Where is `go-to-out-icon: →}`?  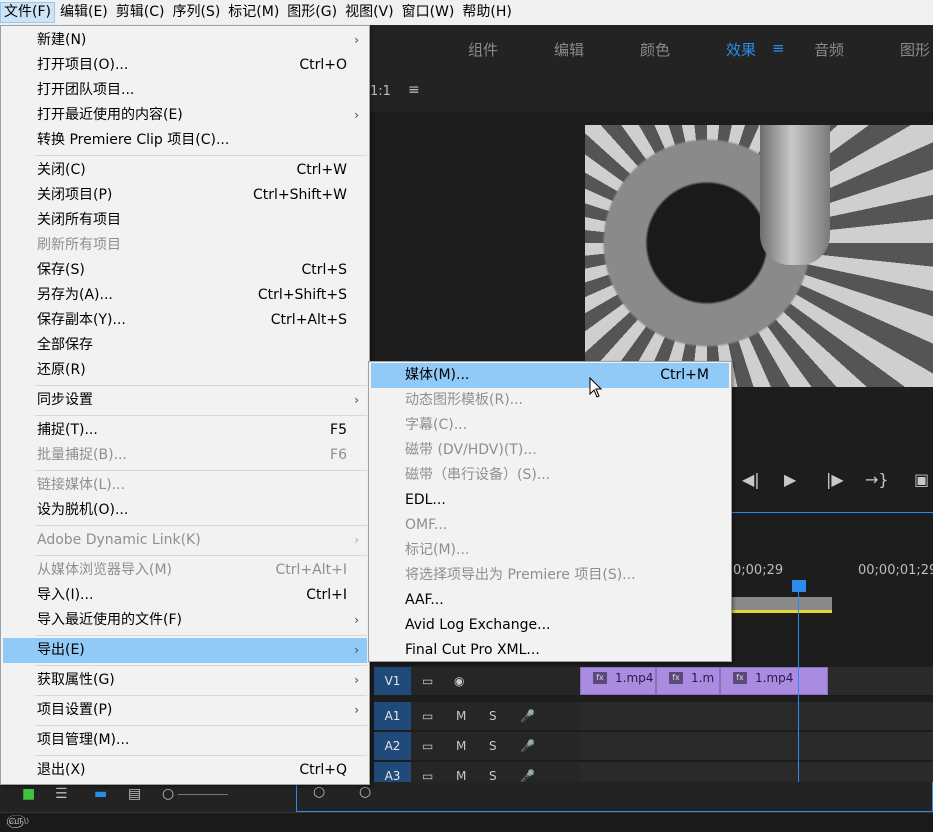
go-to-out-icon: →} is located at coordinates (877, 479).